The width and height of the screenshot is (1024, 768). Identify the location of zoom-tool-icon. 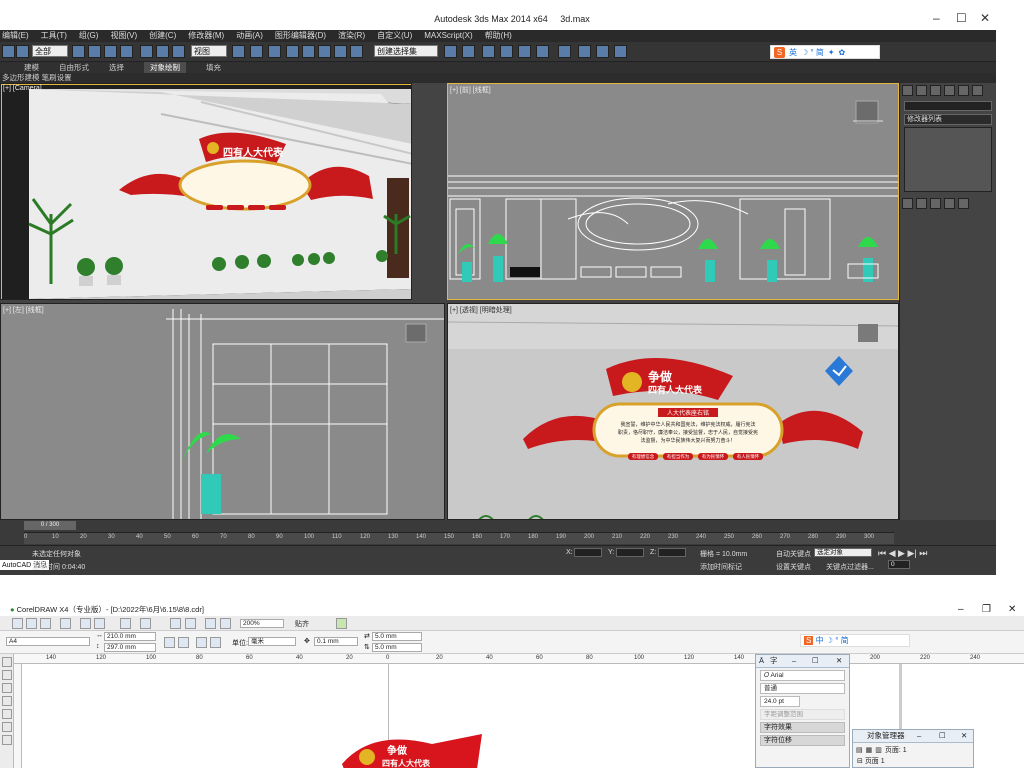
(7, 701).